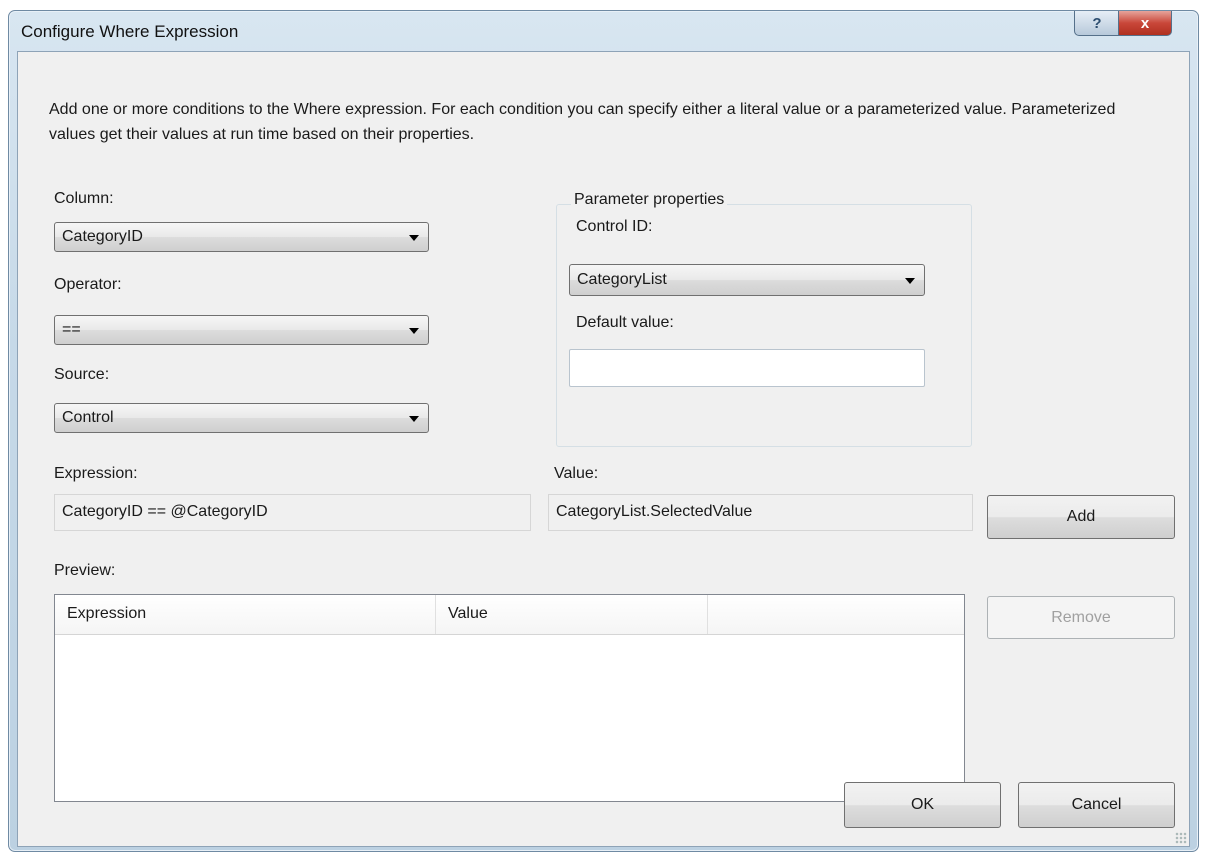  Describe the element at coordinates (836, 614) in the screenshot. I see `column-header-blank` at that location.